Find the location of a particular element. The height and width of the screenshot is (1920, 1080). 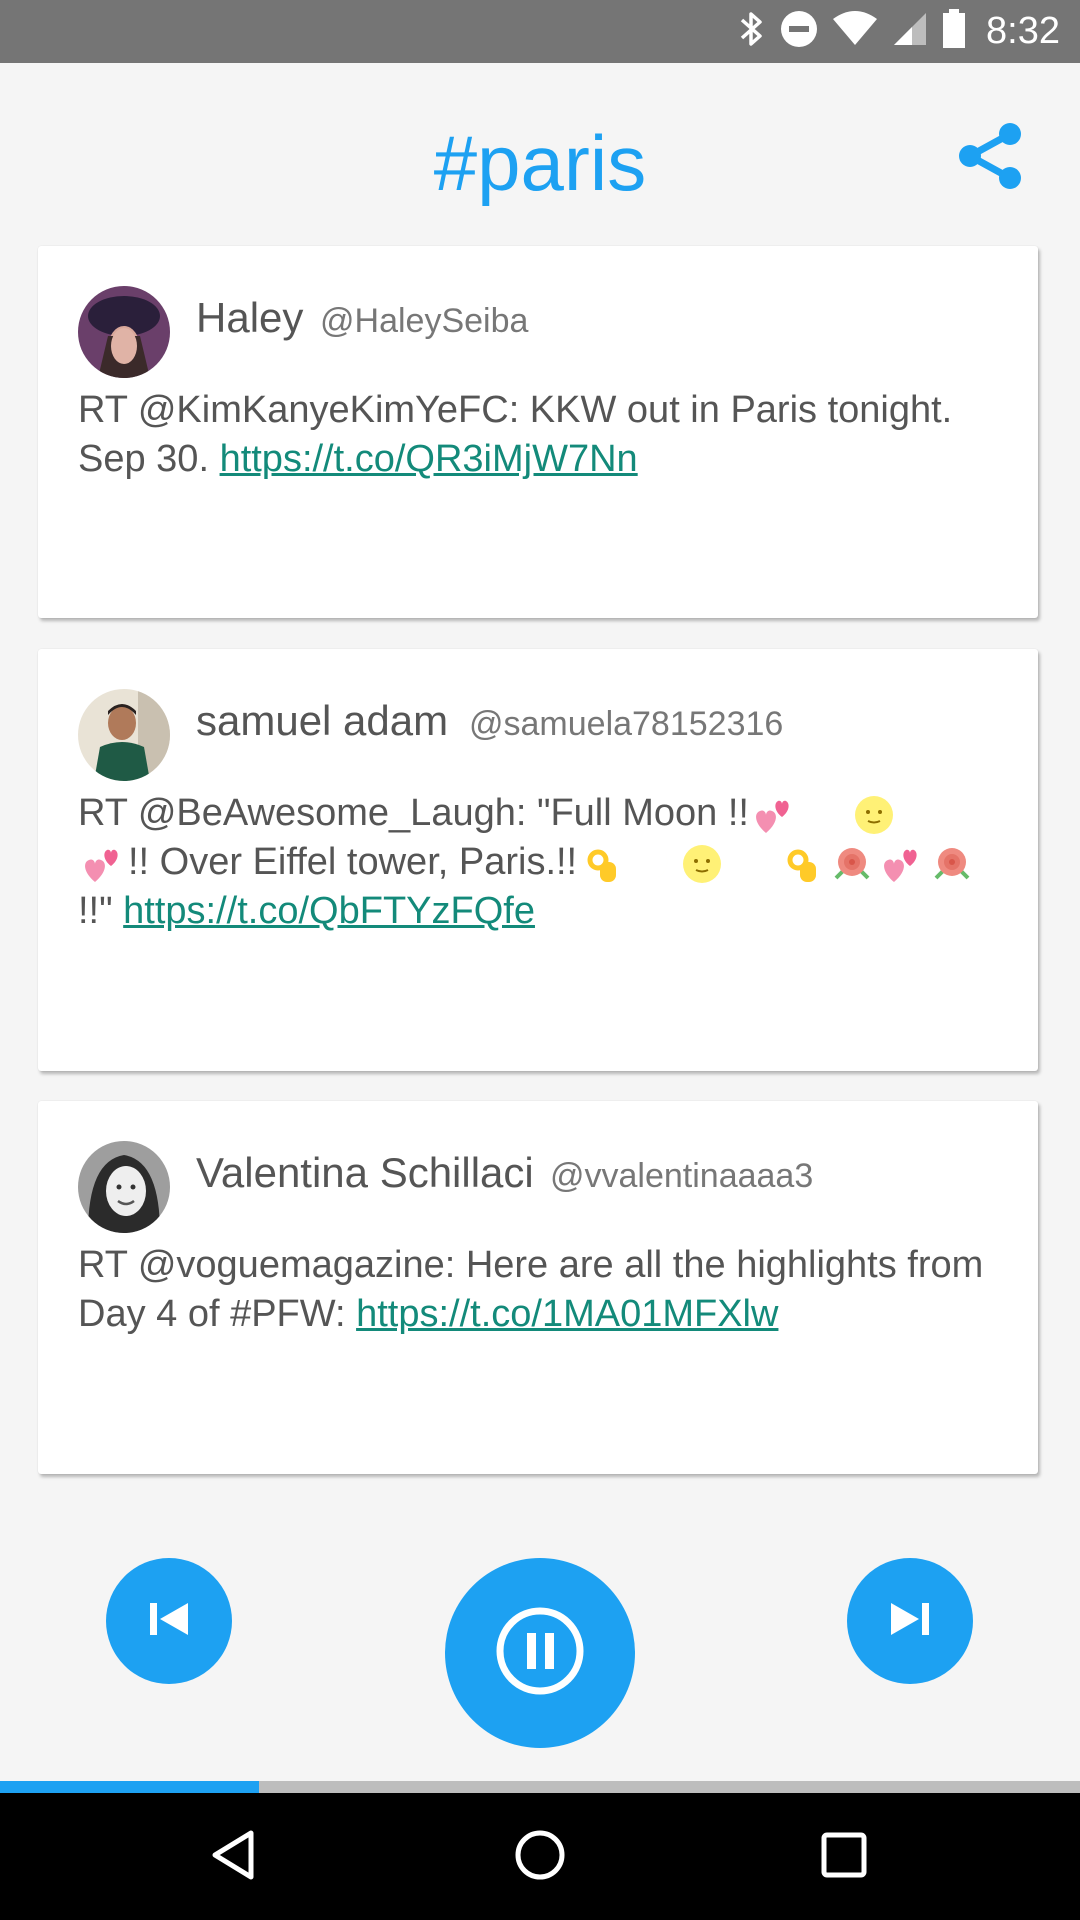

home-button is located at coordinates (540, 1857).